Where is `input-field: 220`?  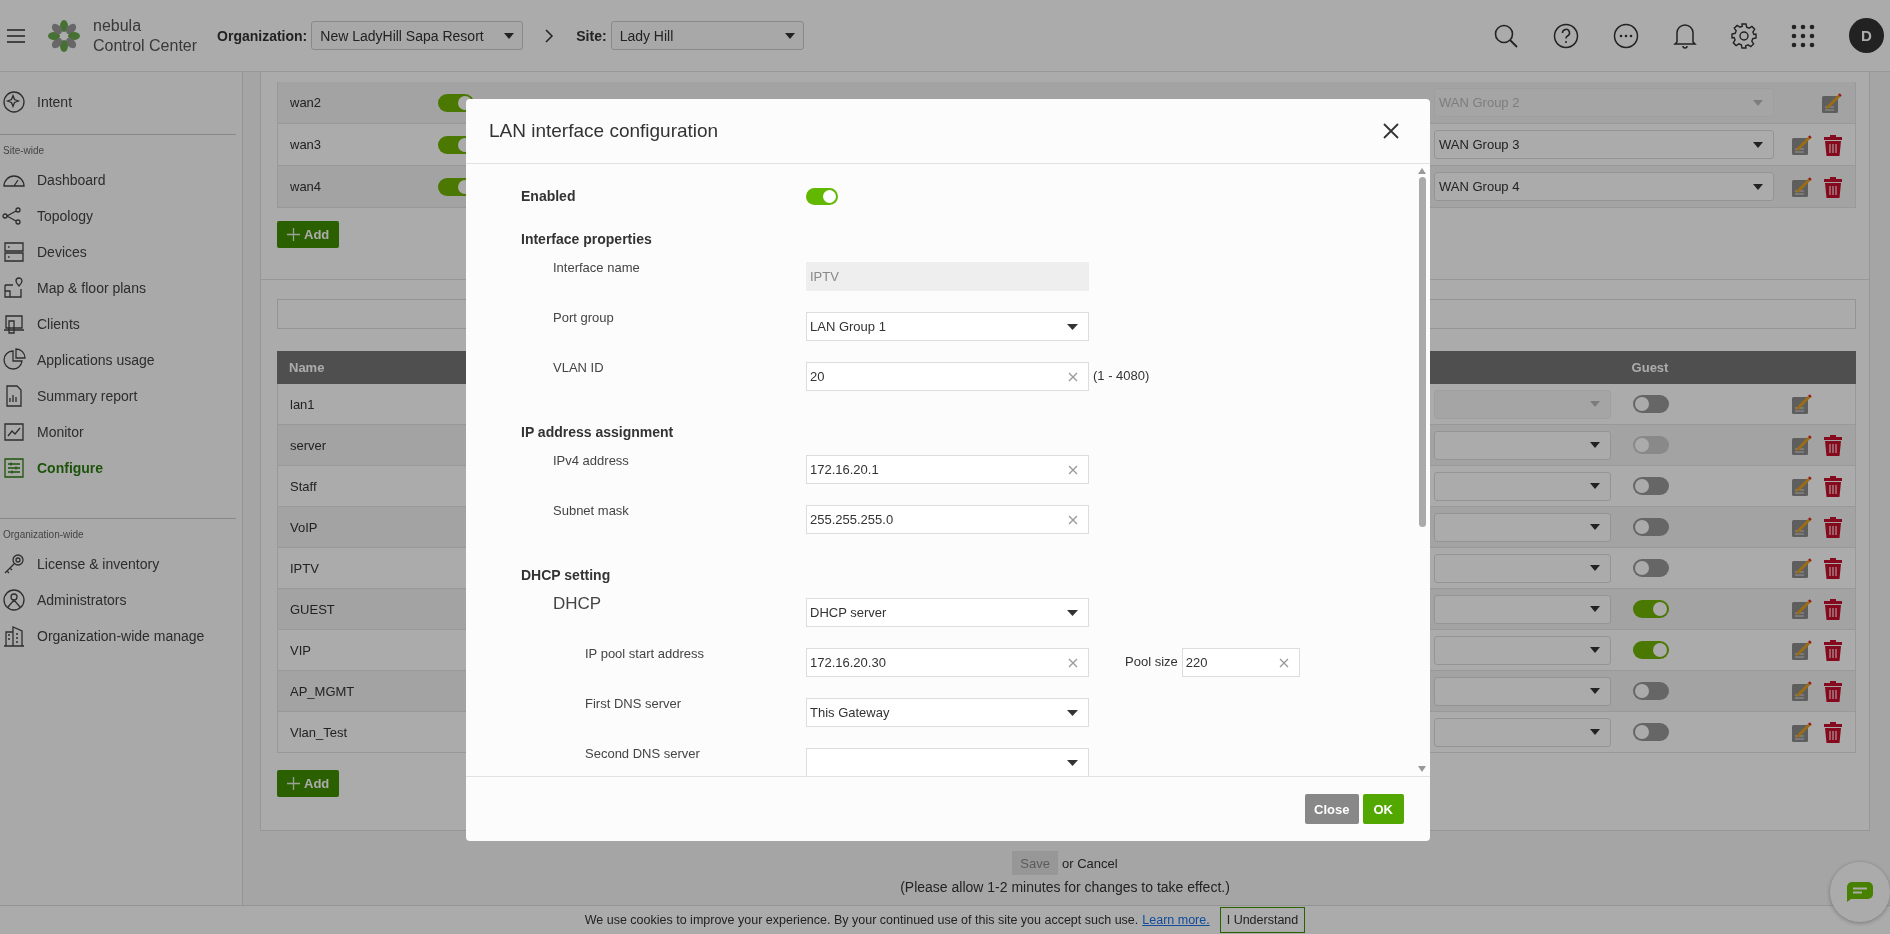
input-field: 220 is located at coordinates (1240, 662).